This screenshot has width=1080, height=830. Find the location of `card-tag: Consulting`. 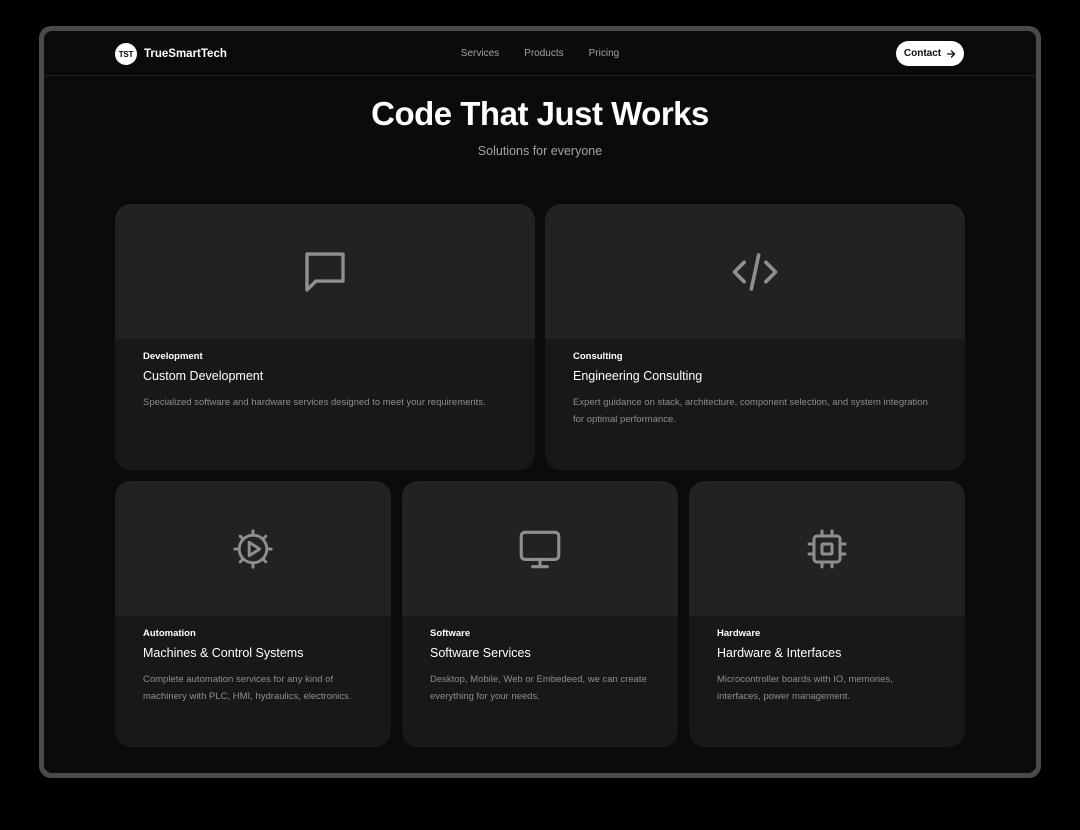

card-tag: Consulting is located at coordinates (598, 356).